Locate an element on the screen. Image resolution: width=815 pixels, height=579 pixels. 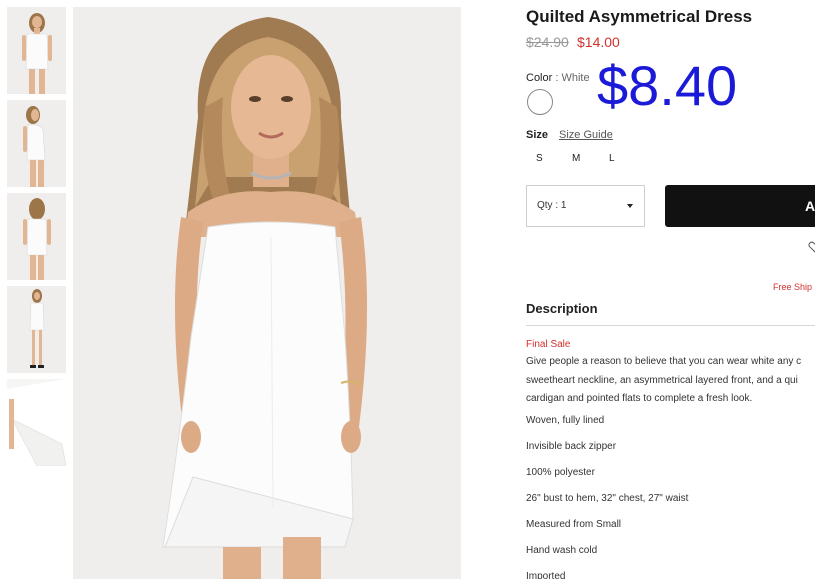
detail-item: Measured from Small is located at coordinates (574, 524).